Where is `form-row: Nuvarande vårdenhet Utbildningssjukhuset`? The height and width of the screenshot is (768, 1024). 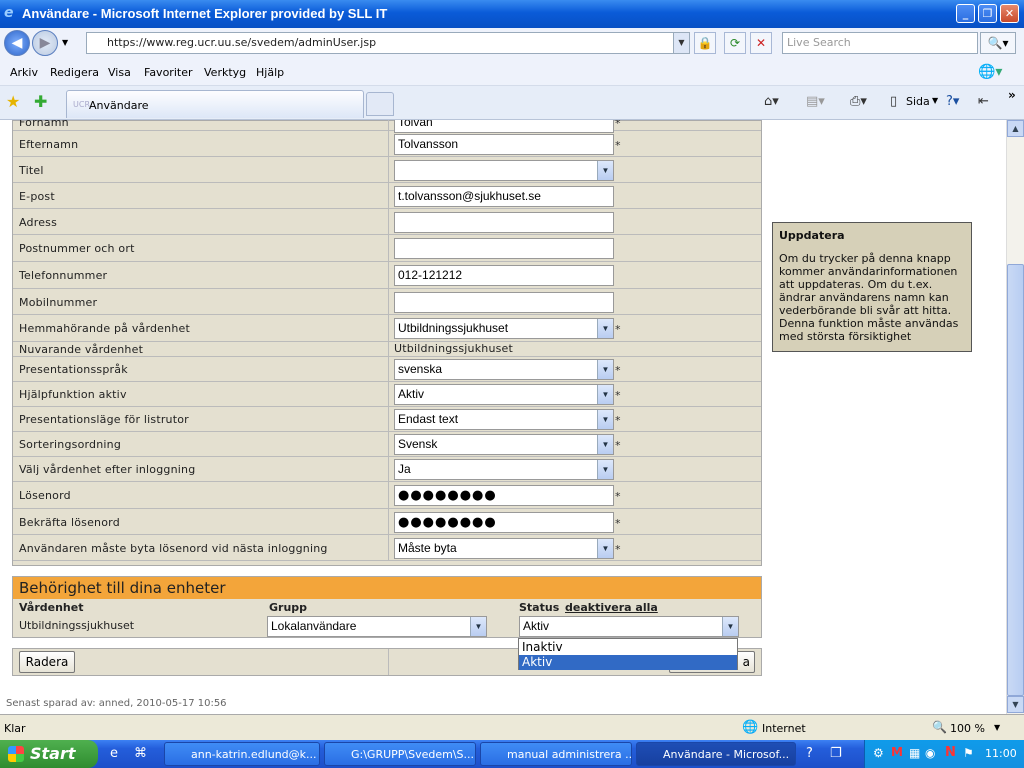 form-row: Nuvarande vårdenhet Utbildningssjukhuset is located at coordinates (387, 349).